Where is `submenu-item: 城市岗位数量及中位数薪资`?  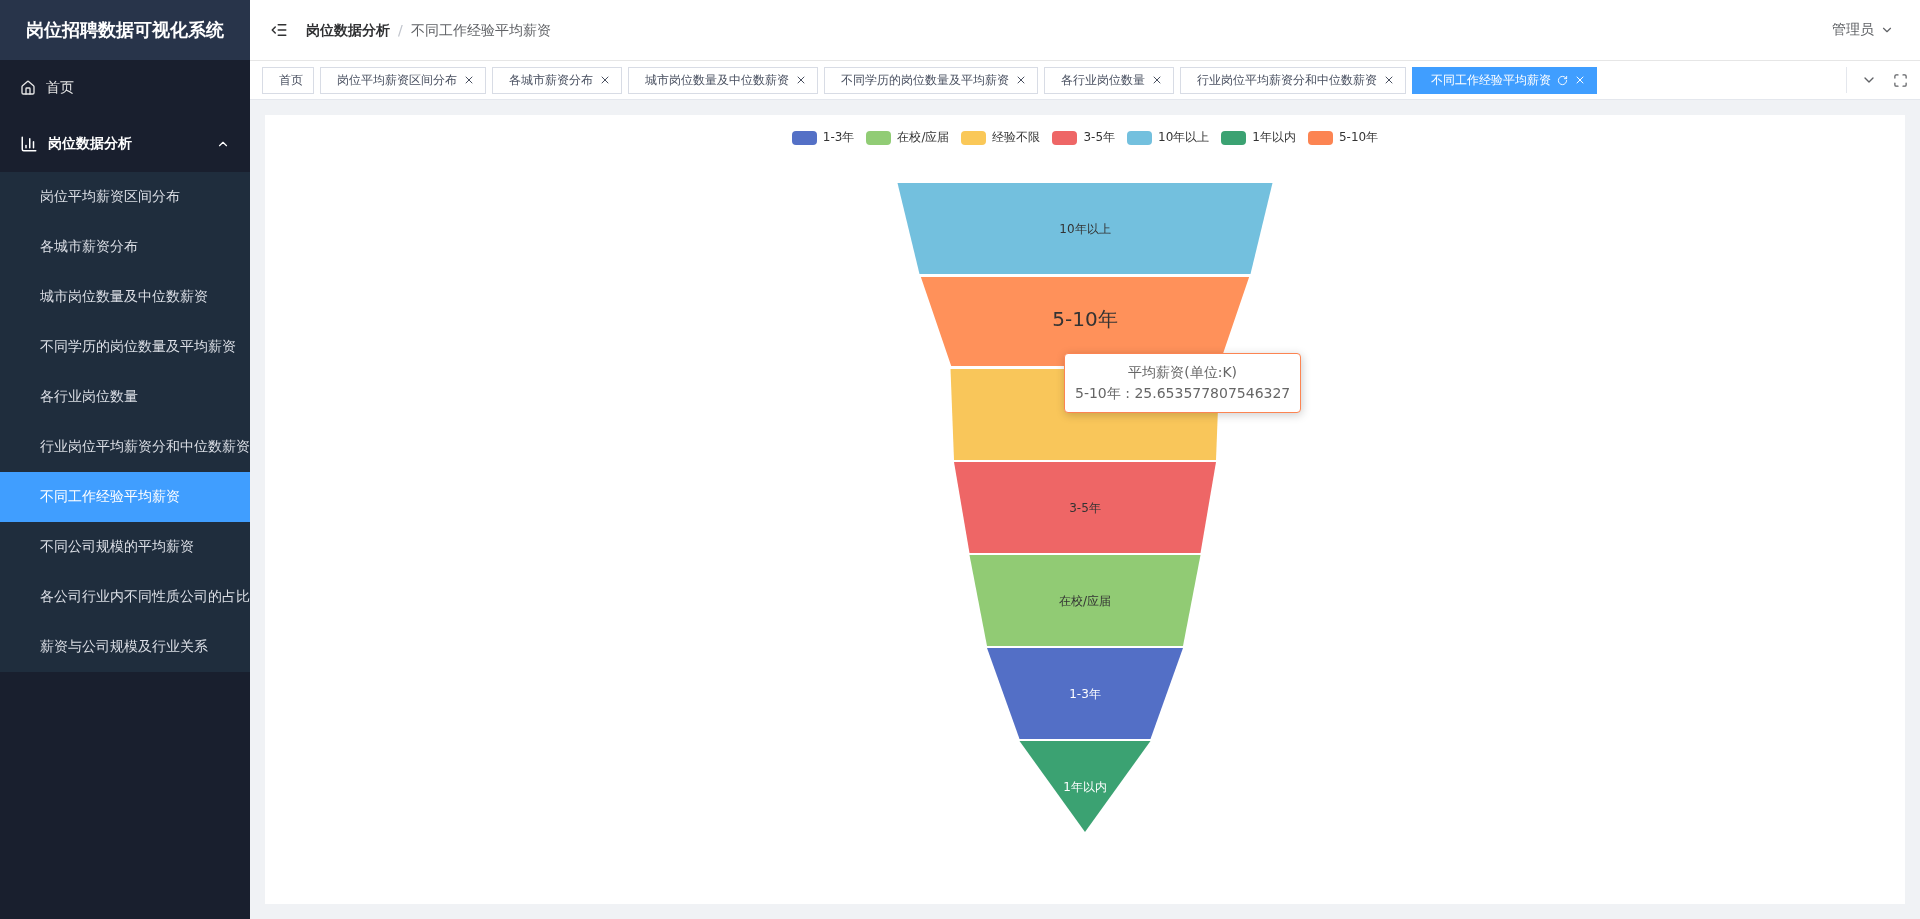
submenu-item: 城市岗位数量及中位数薪资 is located at coordinates (125, 297).